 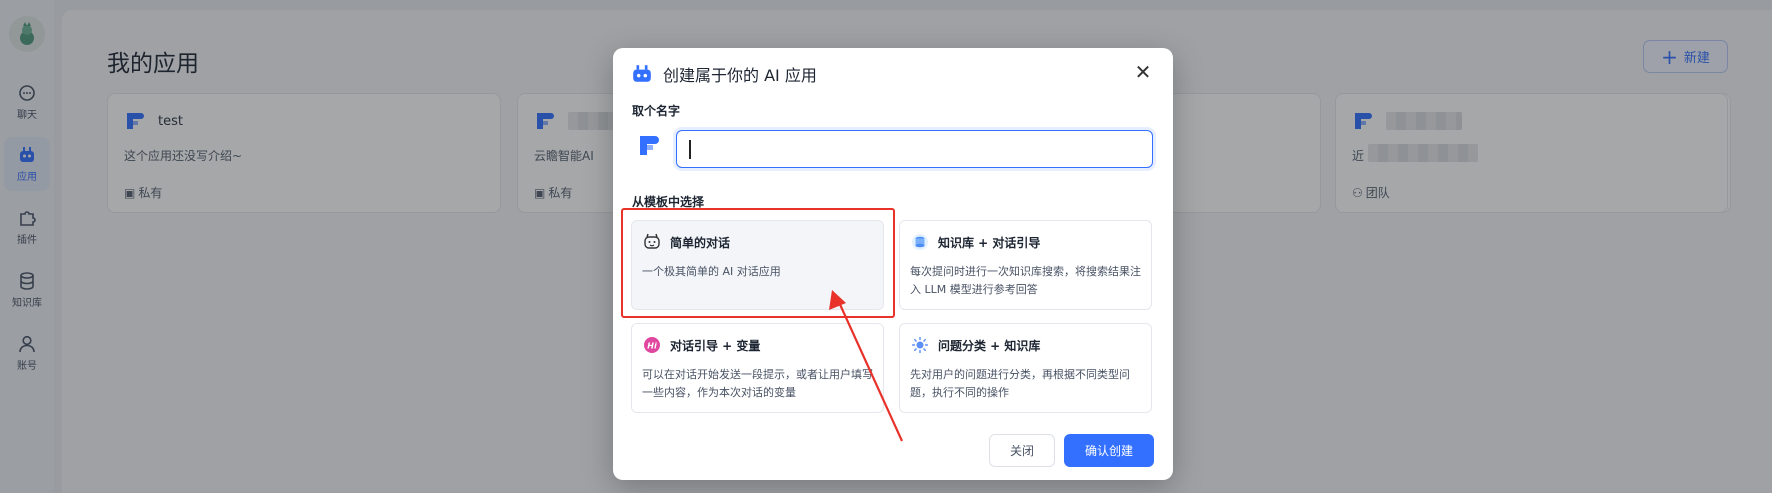 I want to click on confirm-create-button: 确认创建, so click(x=1109, y=450).